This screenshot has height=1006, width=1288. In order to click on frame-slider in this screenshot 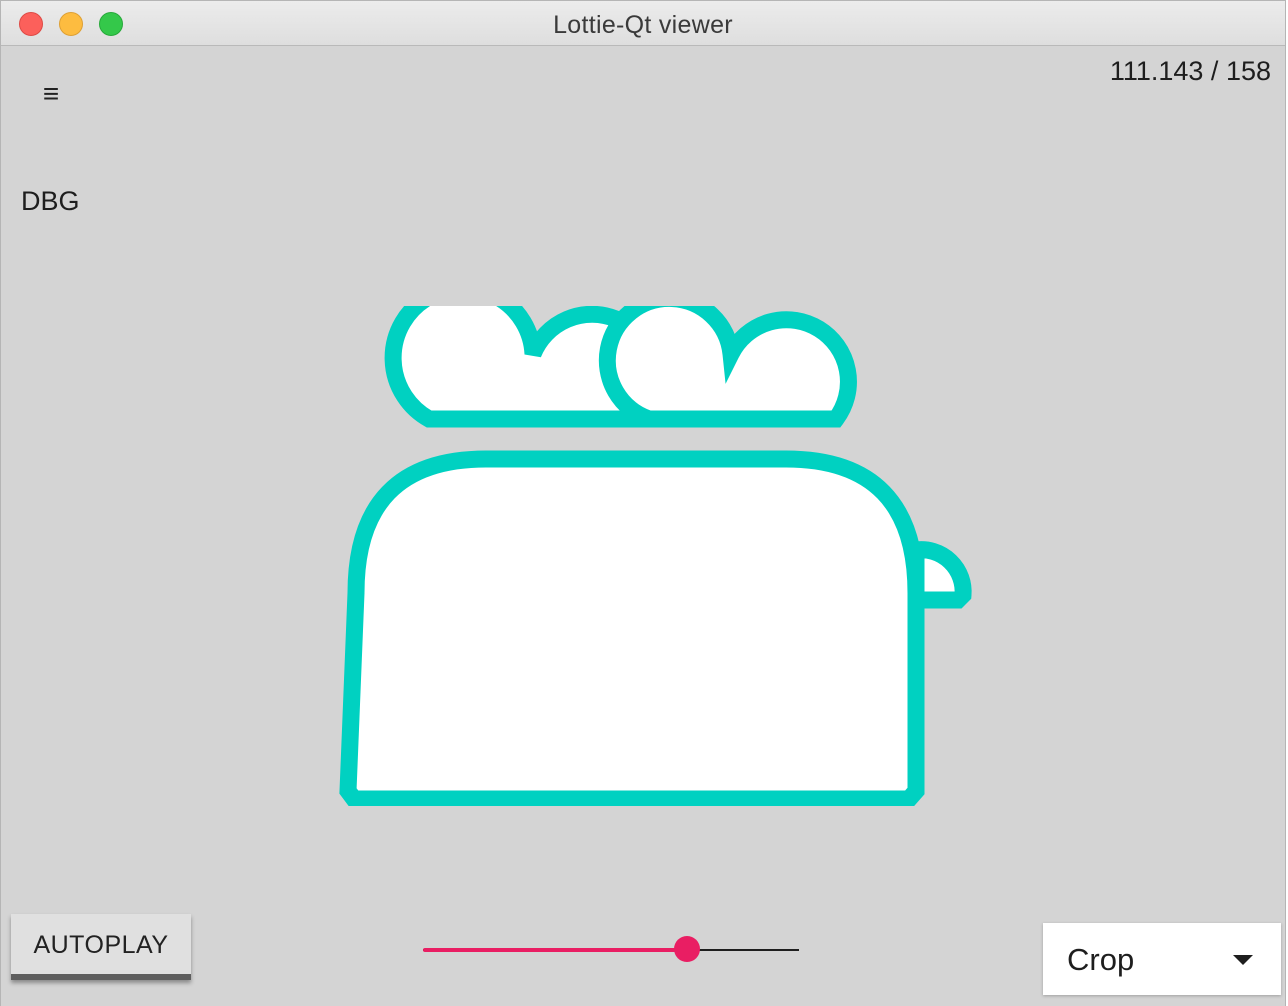, I will do `click(611, 947)`.